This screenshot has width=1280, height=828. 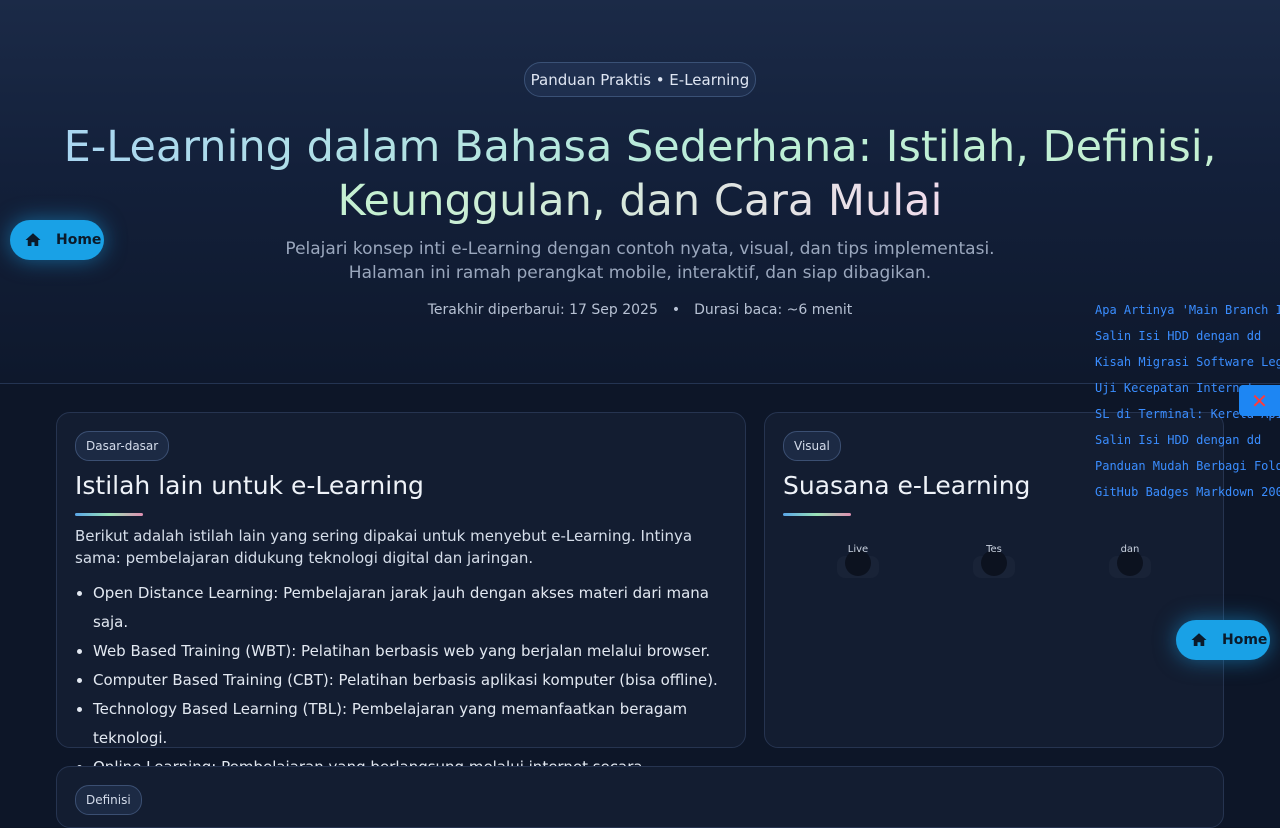 What do you see at coordinates (542, 310) in the screenshot?
I see `last-updated: Terakhir diperbarui: 17 Sep 2025` at bounding box center [542, 310].